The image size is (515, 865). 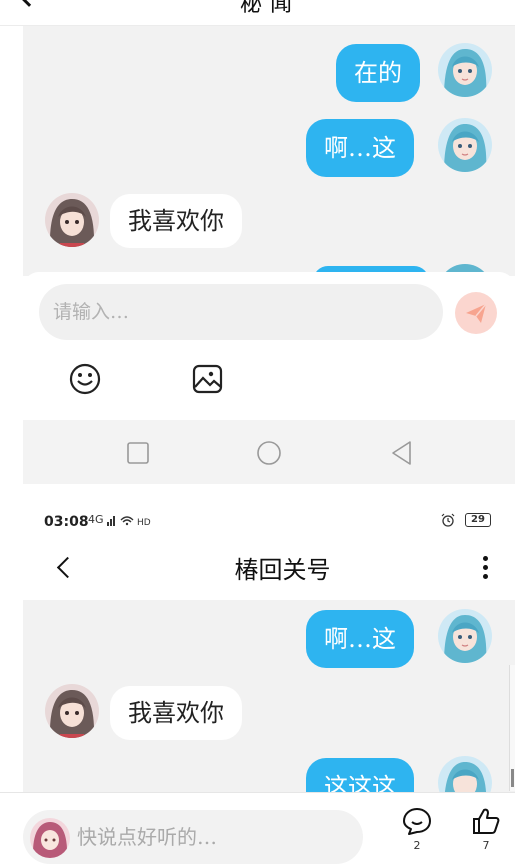 I want to click on android-navigation-bar, so click(x=269, y=452).